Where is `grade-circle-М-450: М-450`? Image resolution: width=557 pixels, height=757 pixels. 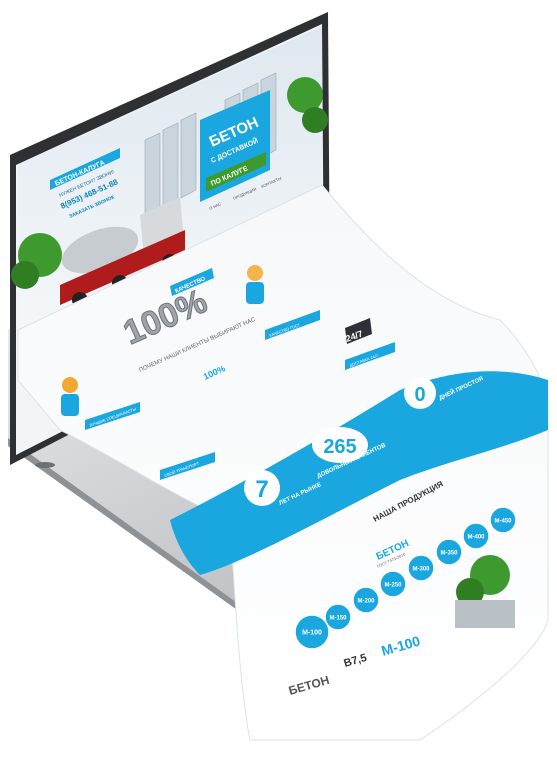
grade-circle-М-450: М-450 is located at coordinates (503, 520).